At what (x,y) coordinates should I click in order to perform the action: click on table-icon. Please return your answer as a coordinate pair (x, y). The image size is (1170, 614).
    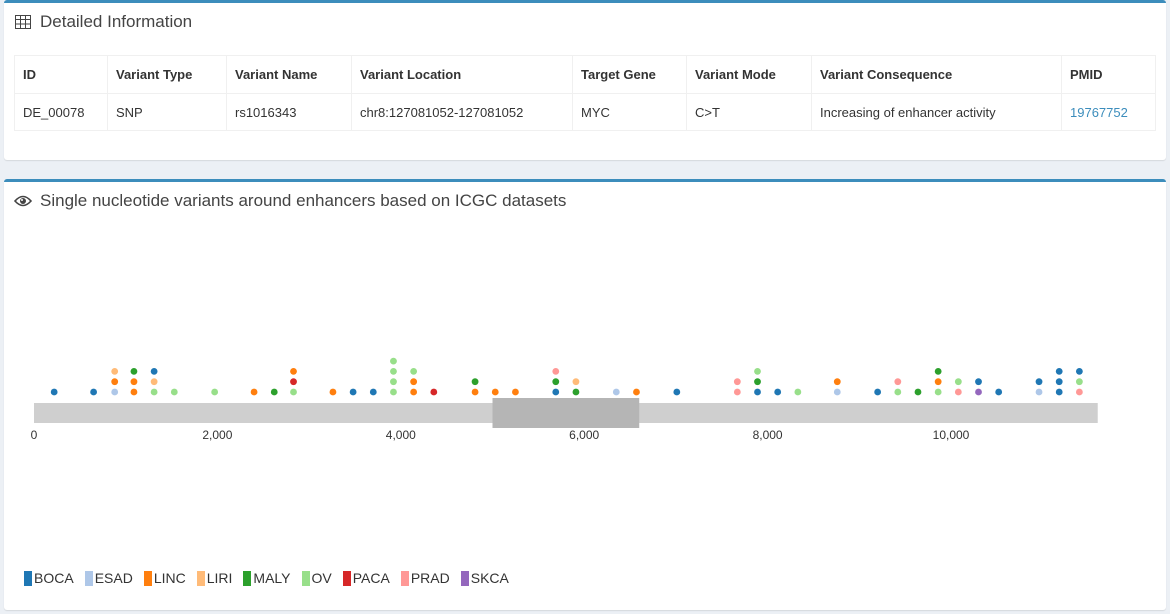
    Looking at the image, I should click on (23, 22).